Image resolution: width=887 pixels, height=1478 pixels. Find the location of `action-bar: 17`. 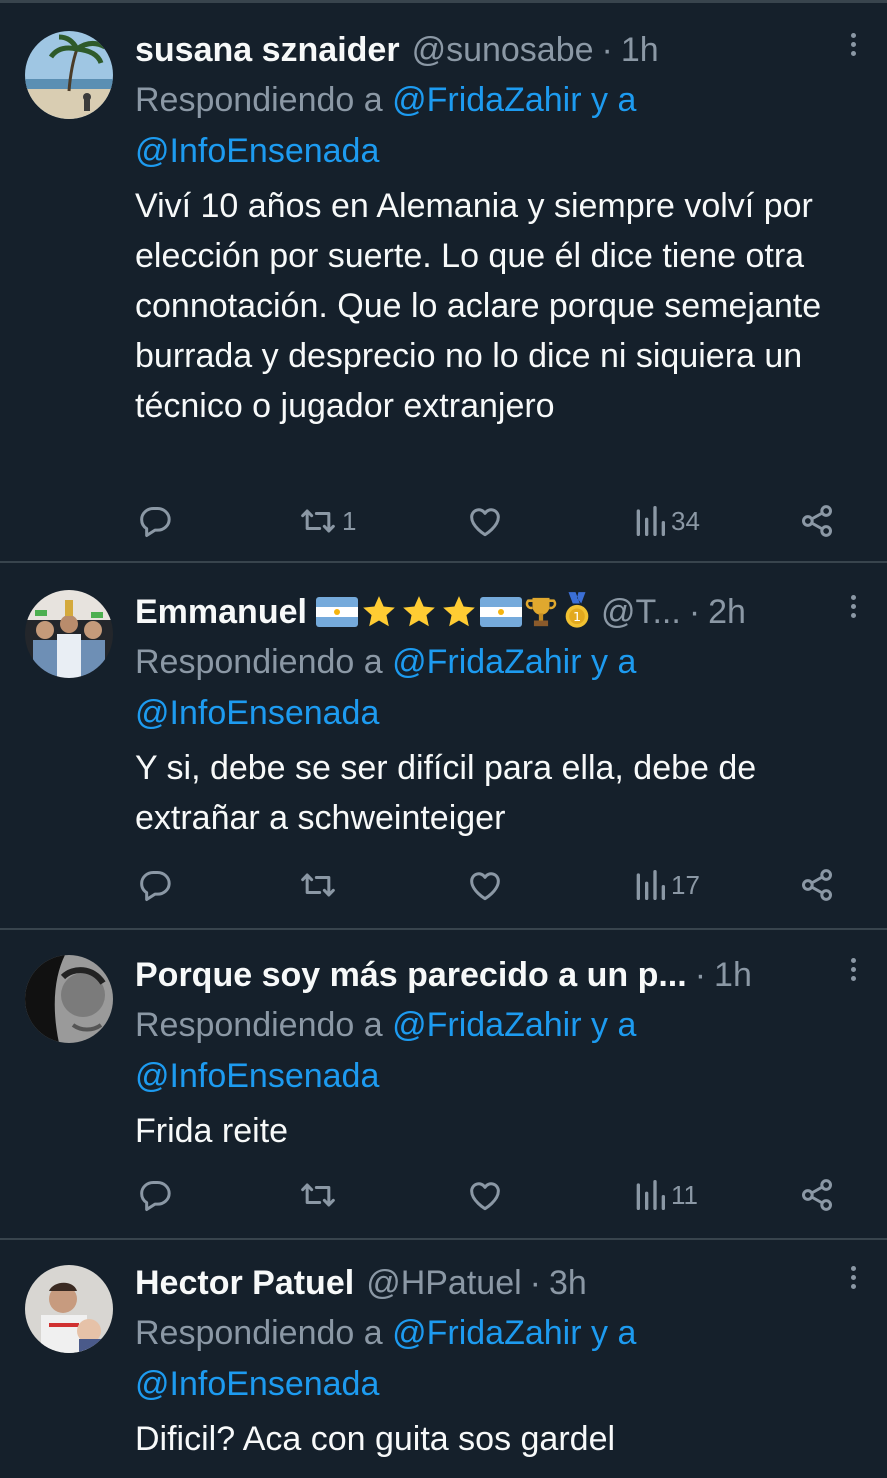

action-bar: 17 is located at coordinates (500, 885).